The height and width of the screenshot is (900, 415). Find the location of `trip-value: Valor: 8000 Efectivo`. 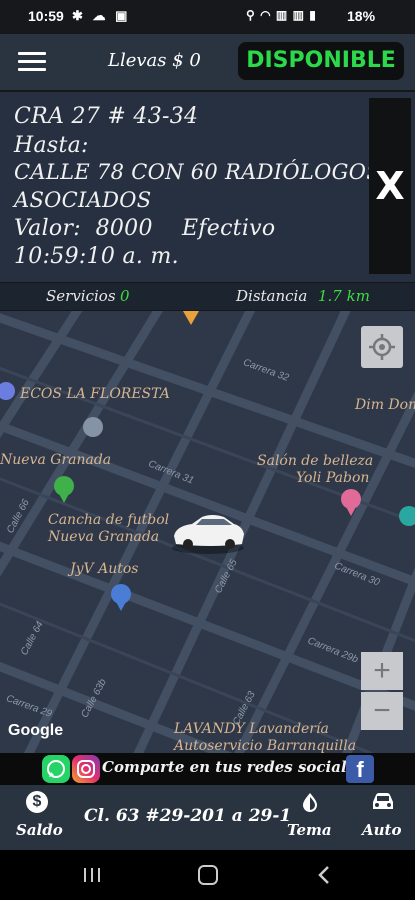

trip-value: Valor: 8000 Efectivo is located at coordinates (145, 228).